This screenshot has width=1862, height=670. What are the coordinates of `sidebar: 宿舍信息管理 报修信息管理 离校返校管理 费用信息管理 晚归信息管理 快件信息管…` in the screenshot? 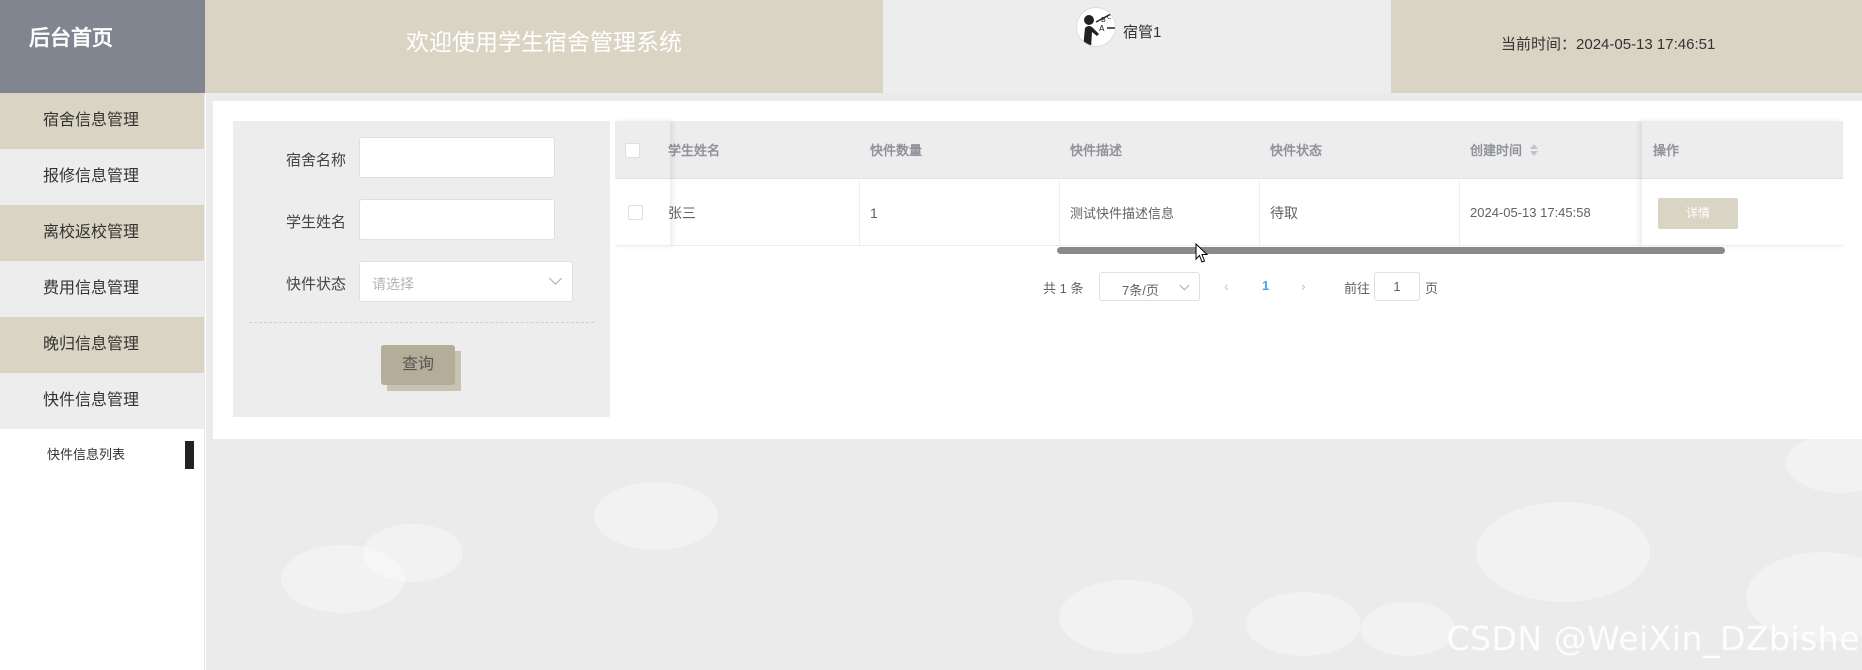 It's located at (102, 381).